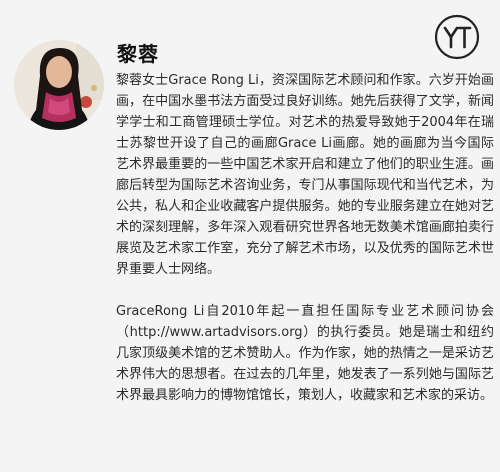  Describe the element at coordinates (138, 54) in the screenshot. I see `profile-name: 黎蓉` at that location.